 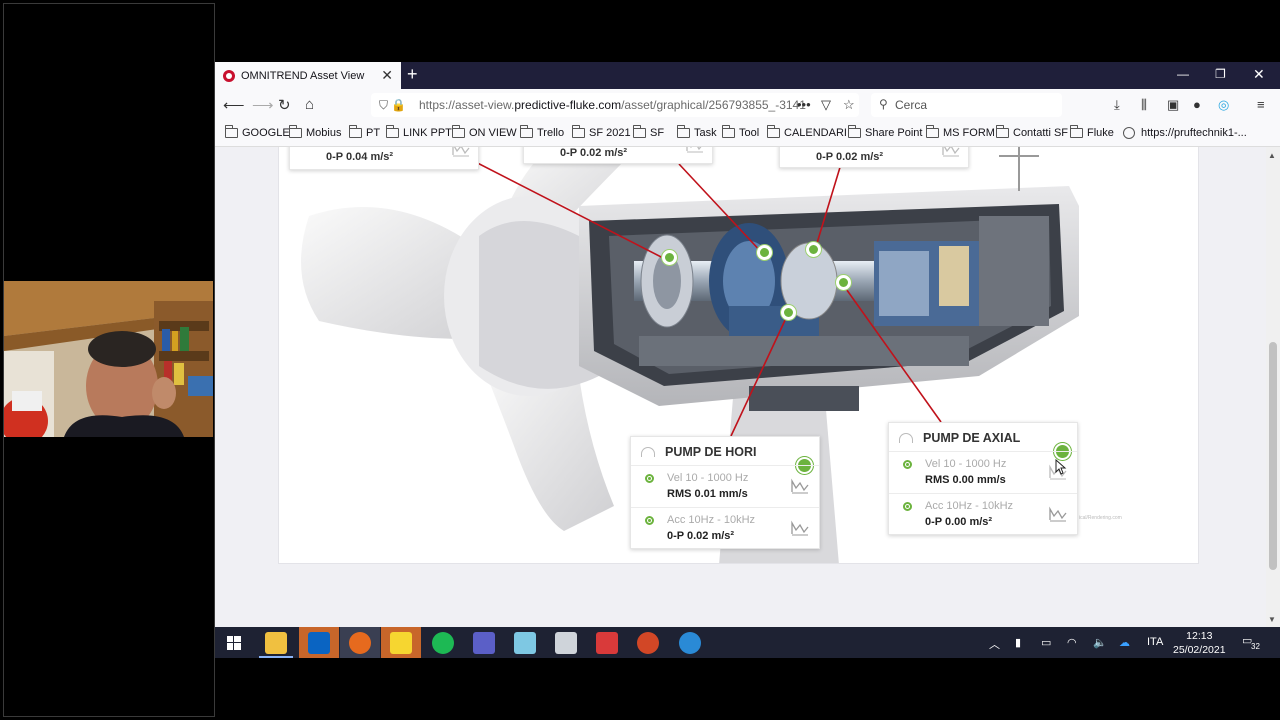 I want to click on bookmark-label: MS FORM, so click(x=969, y=133).